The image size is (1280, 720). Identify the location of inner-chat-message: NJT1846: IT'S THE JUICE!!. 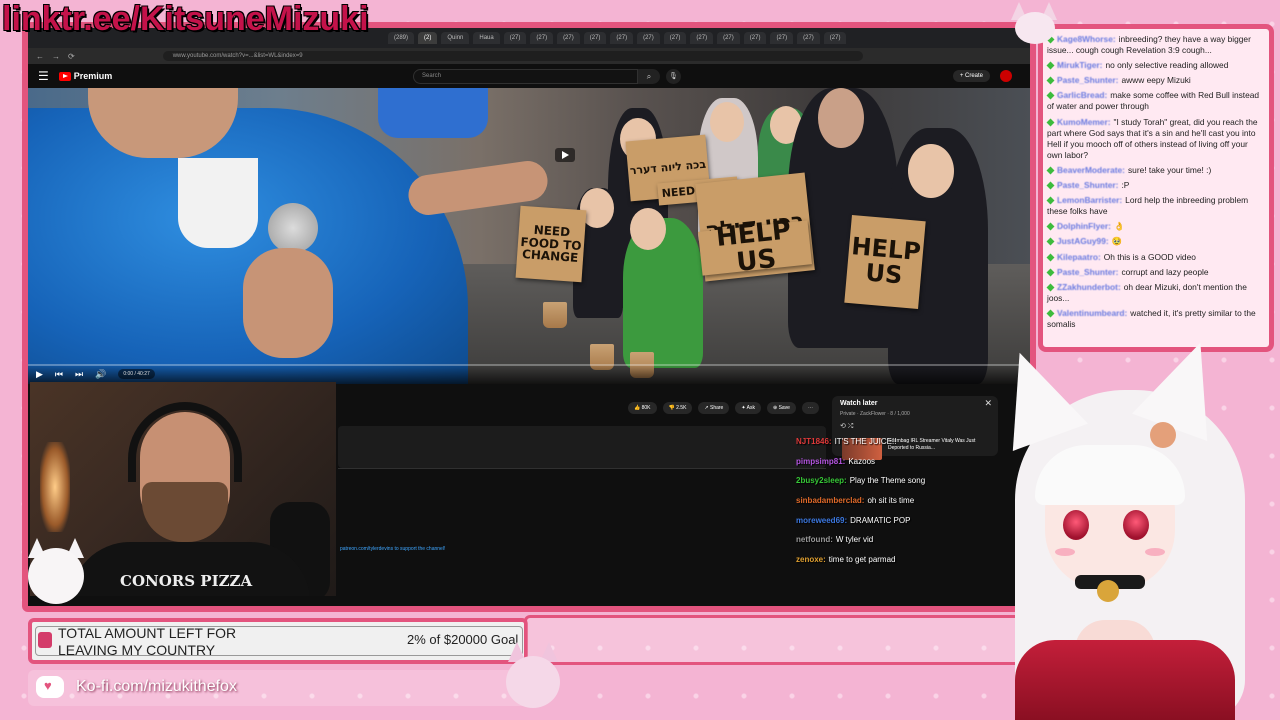
(886, 442).